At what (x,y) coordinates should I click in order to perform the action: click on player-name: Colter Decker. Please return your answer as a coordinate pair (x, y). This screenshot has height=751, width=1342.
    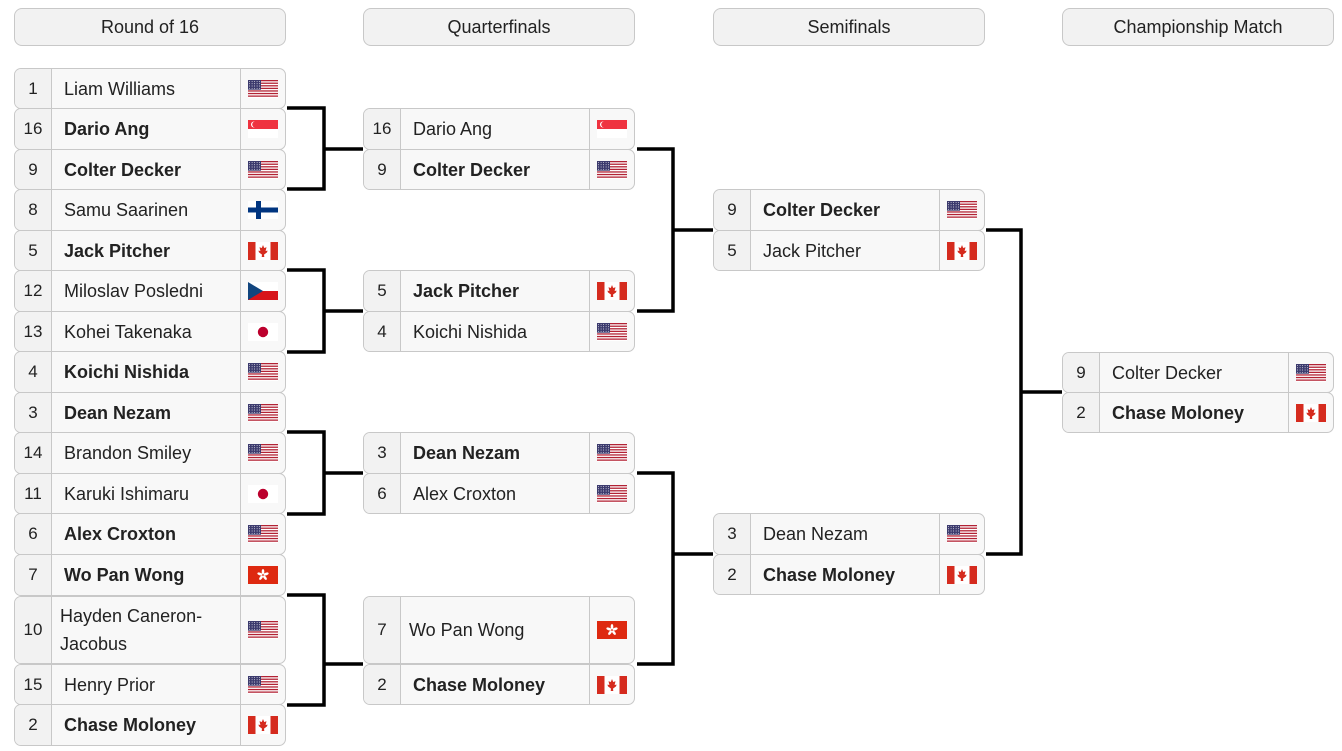
    Looking at the image, I should click on (495, 169).